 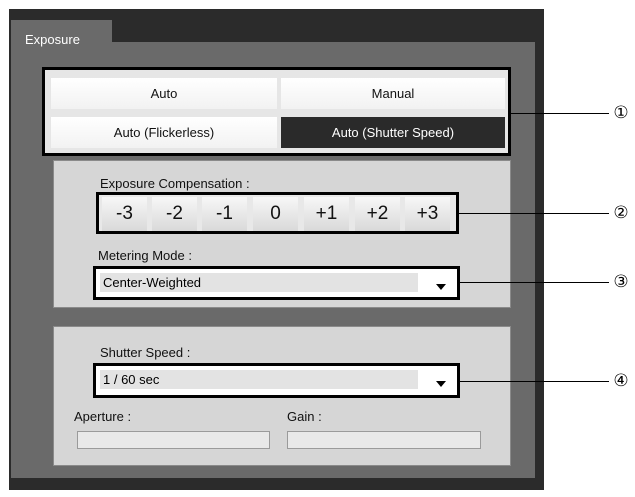 What do you see at coordinates (173, 440) in the screenshot?
I see `aperture-field` at bounding box center [173, 440].